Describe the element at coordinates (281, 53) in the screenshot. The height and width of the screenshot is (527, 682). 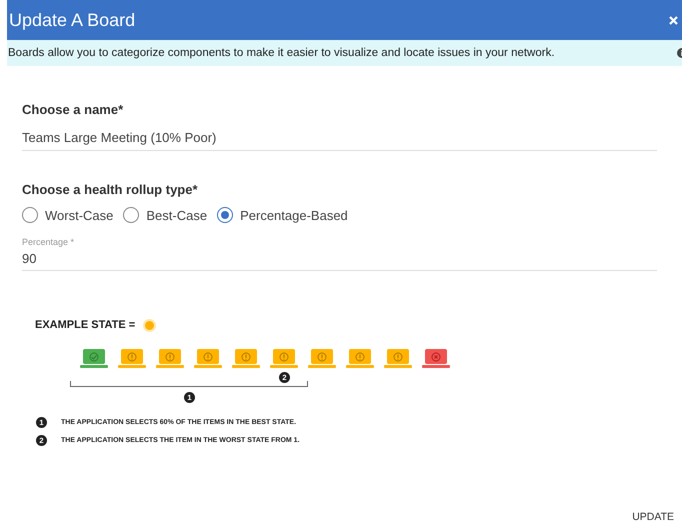
I see `info-text: Boards allow you to categorize components to make it easier to visualize and locate issues in your network.` at that location.